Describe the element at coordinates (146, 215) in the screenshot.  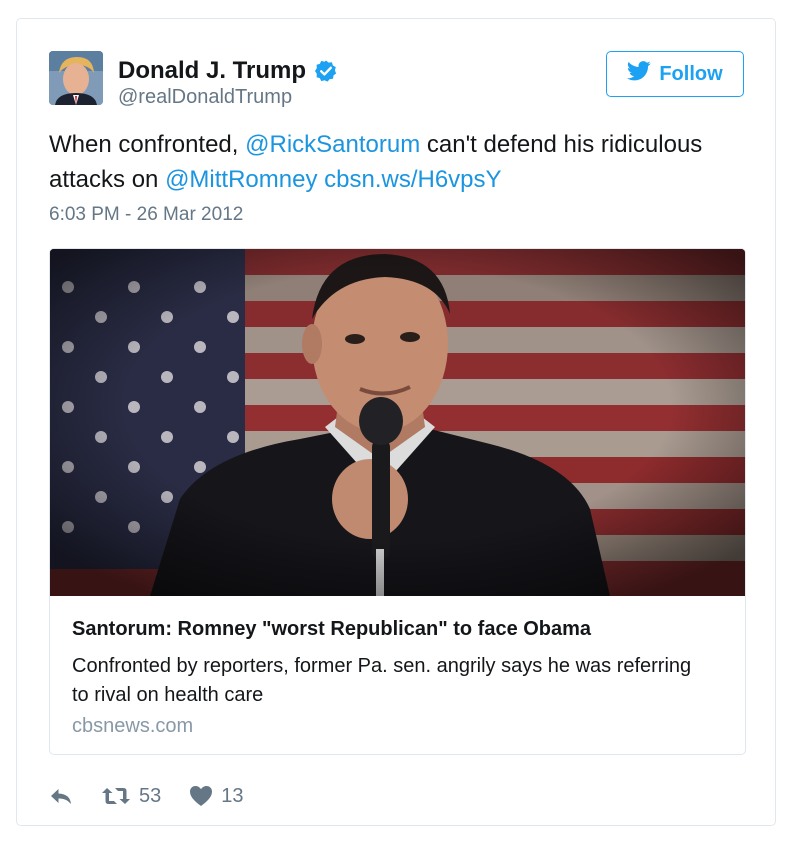
I see `tweet-timestamp: 6:03 PM - 26 Mar 2012` at that location.